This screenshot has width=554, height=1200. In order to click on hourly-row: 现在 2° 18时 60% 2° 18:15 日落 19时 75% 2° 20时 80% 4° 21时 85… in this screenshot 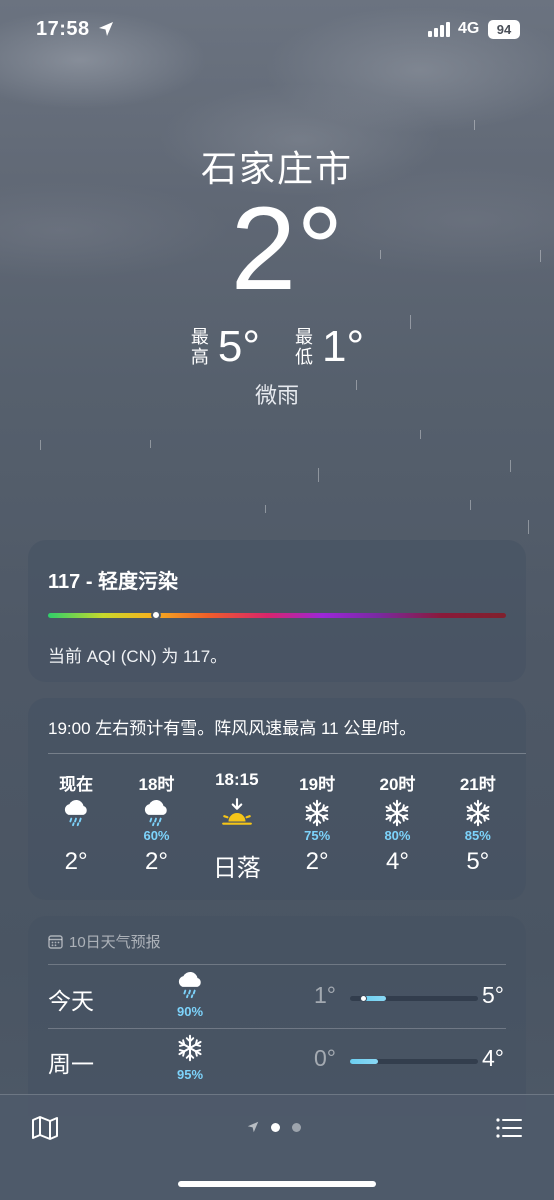, I will do `click(277, 826)`.